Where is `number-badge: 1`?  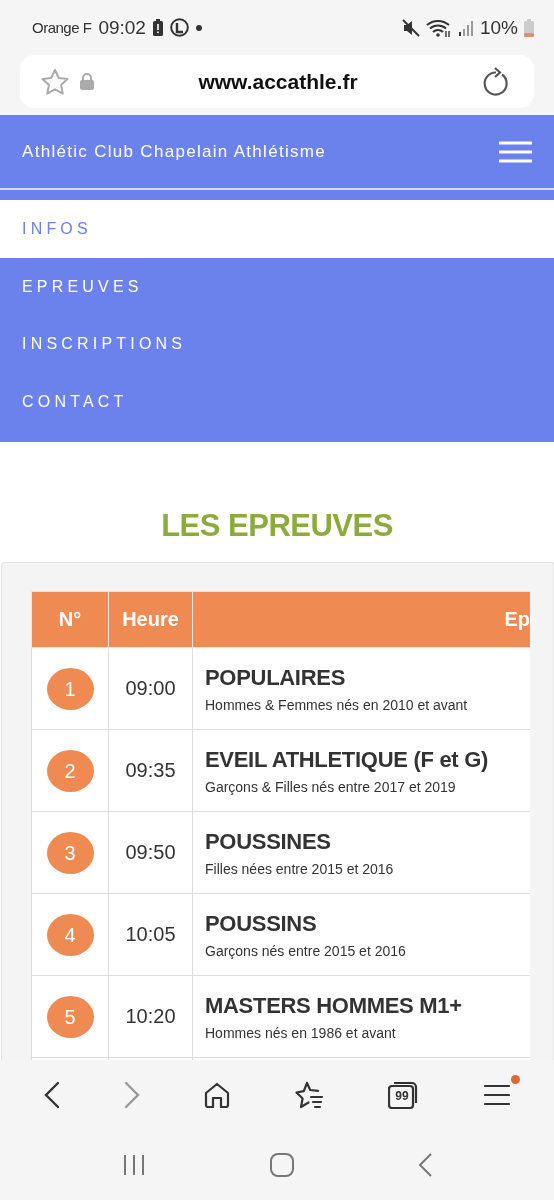 number-badge: 1 is located at coordinates (70, 688).